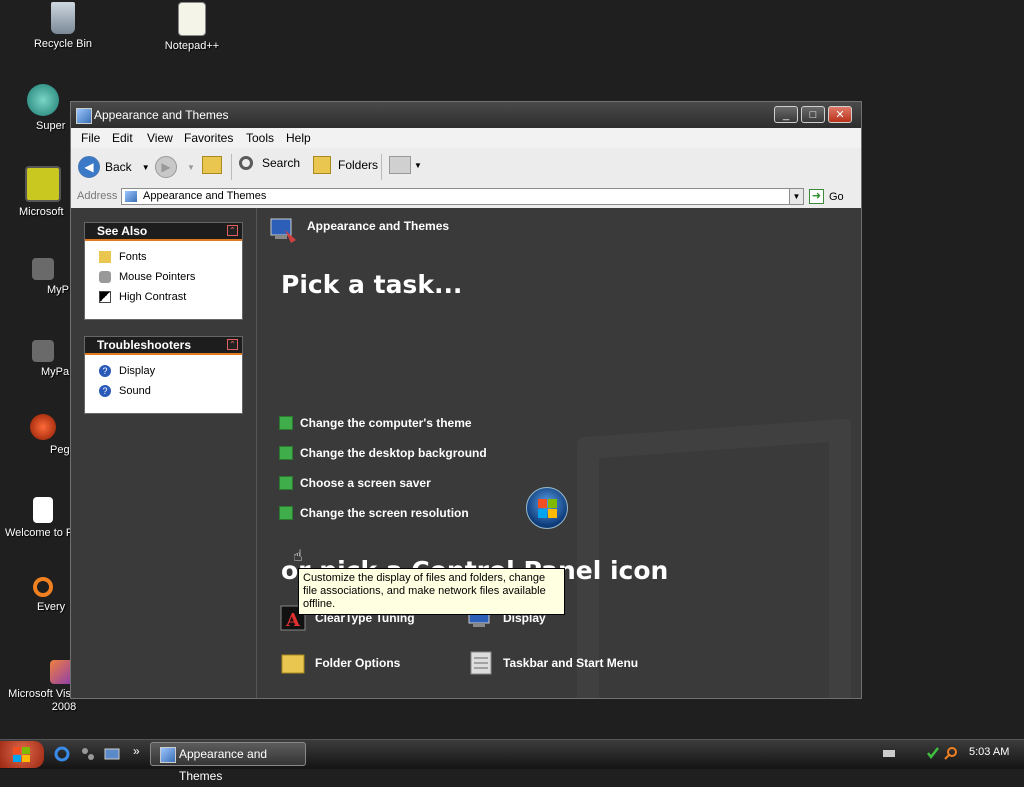 This screenshot has width=1024, height=787. I want to click on views-button: ▼, so click(405, 165).